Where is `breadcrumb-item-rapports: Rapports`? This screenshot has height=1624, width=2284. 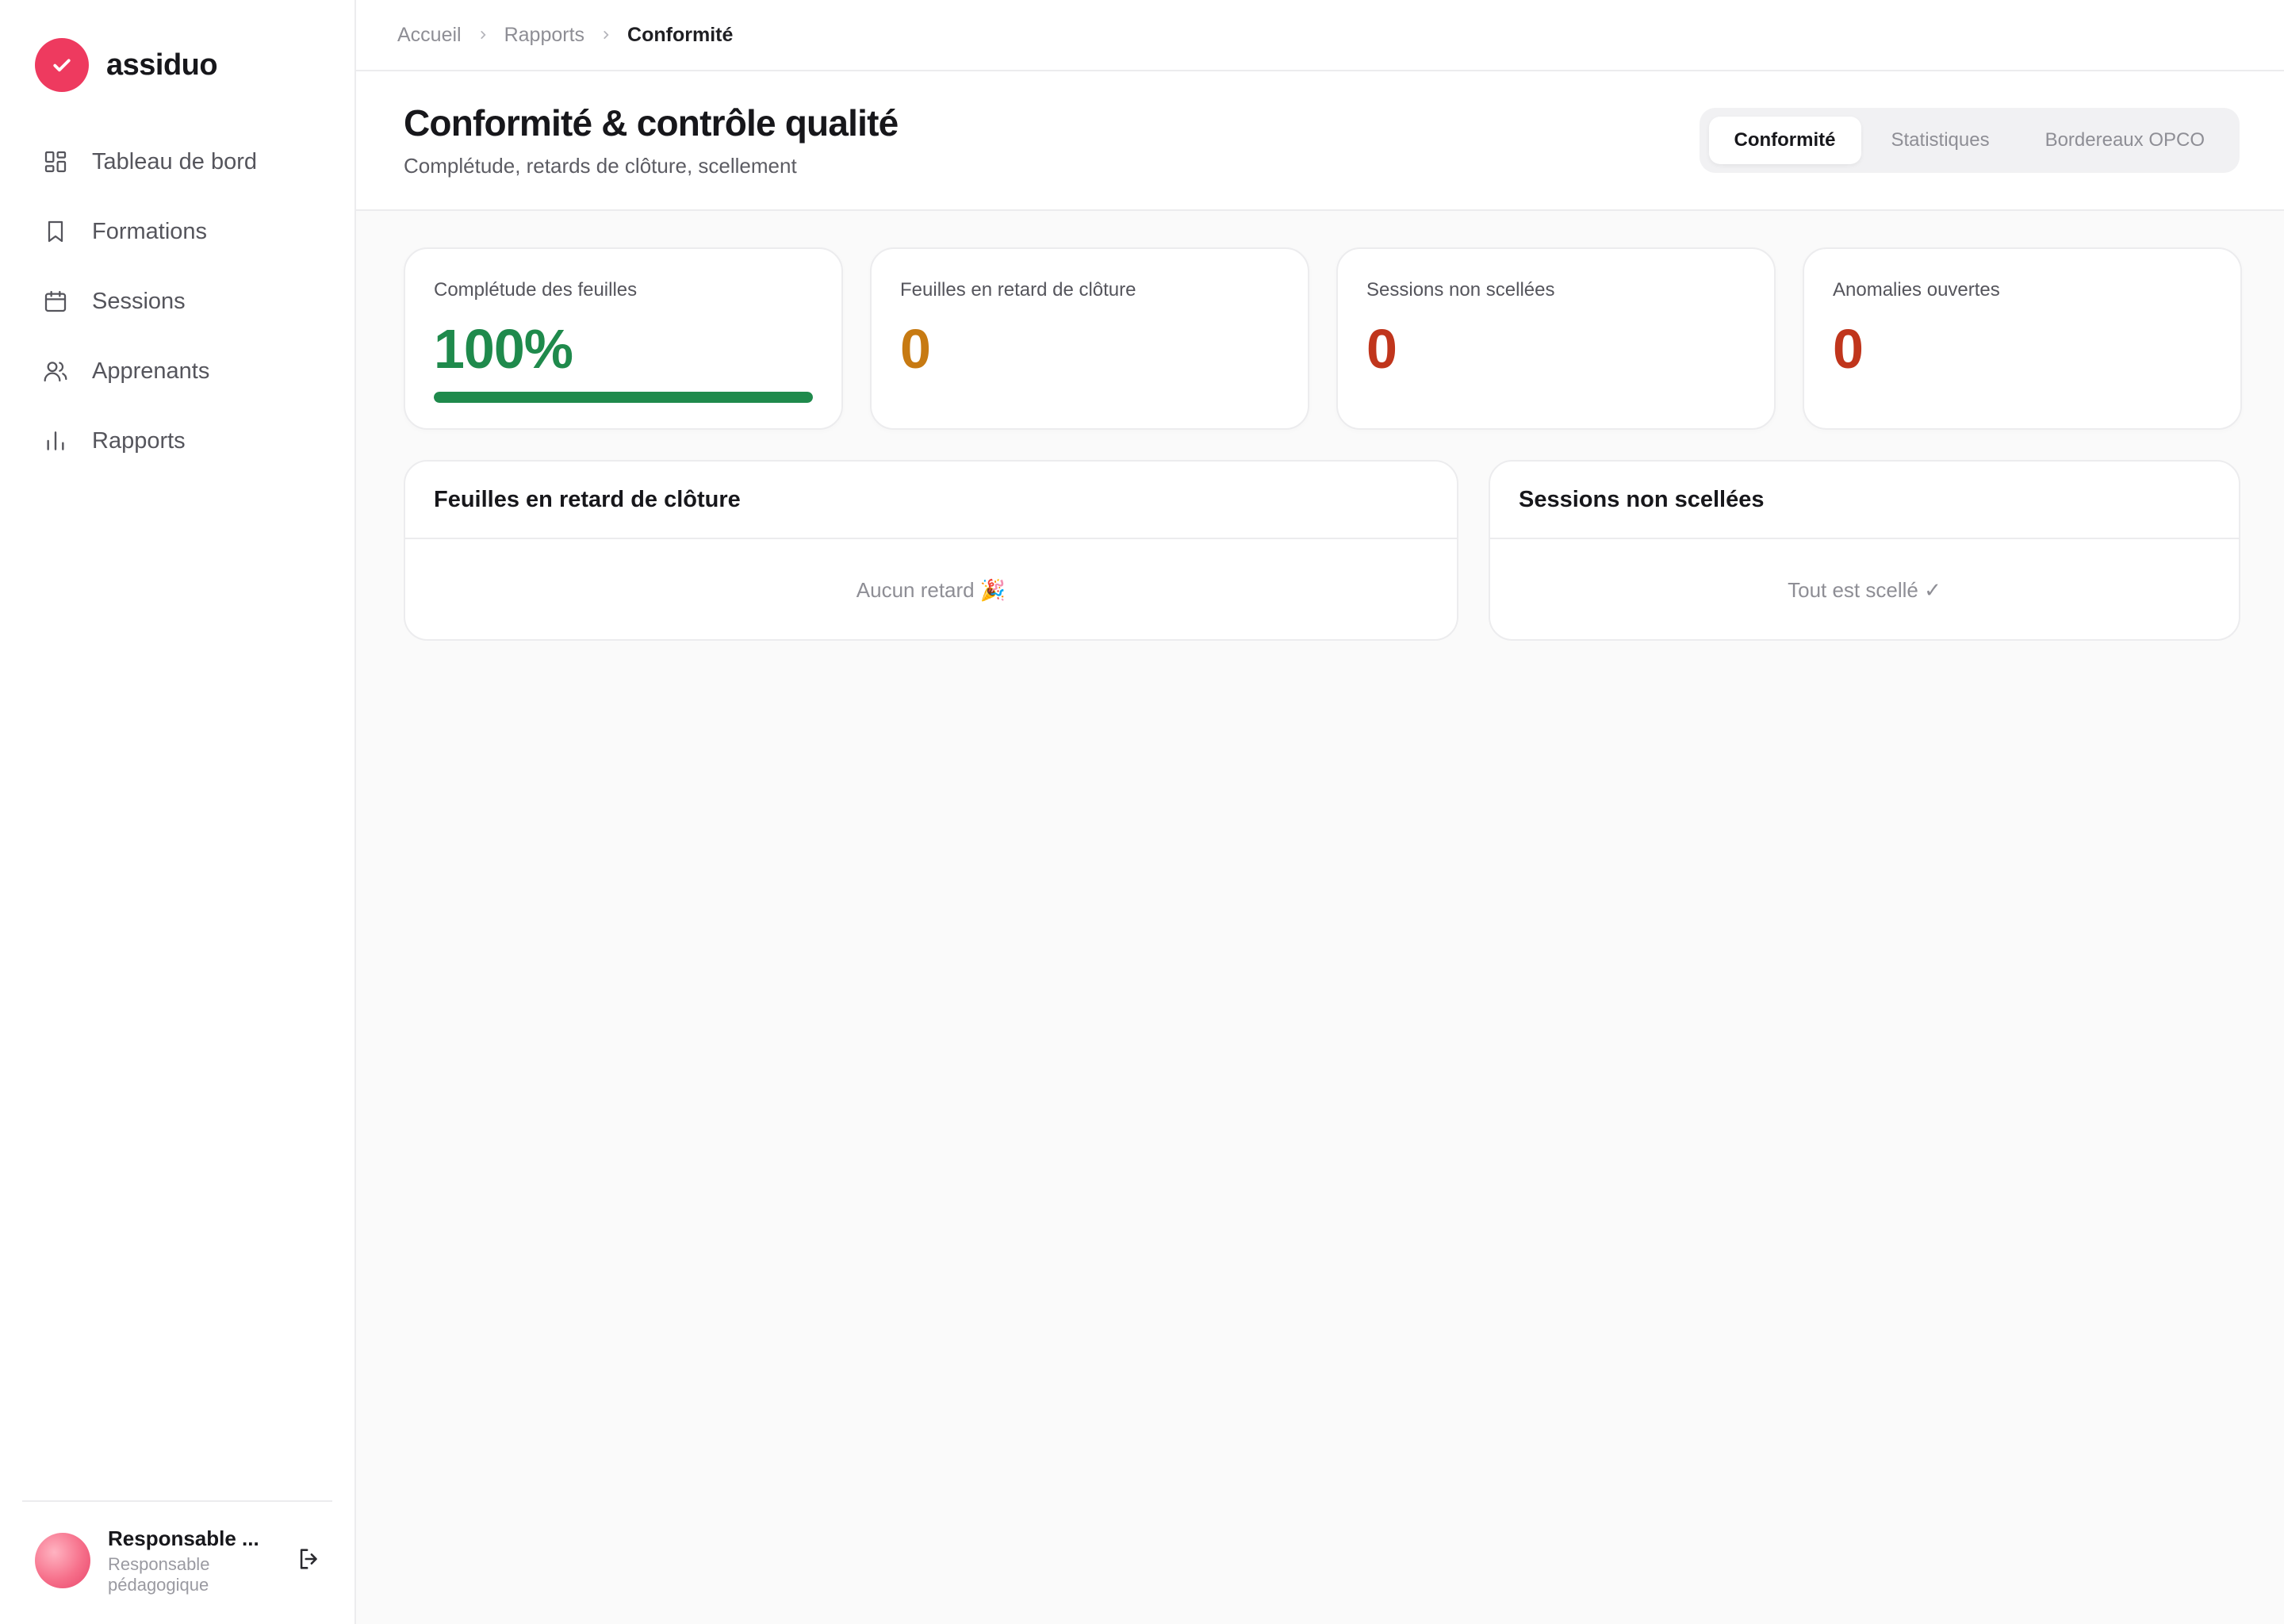 breadcrumb-item-rapports: Rapports is located at coordinates (544, 35).